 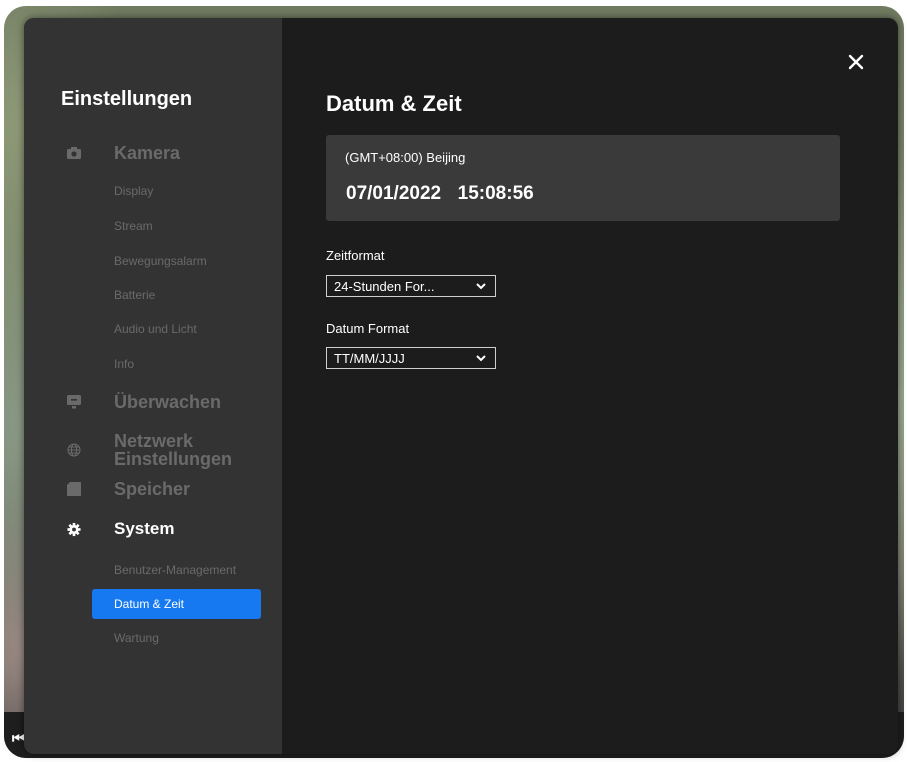 What do you see at coordinates (74, 153) in the screenshot?
I see `camera-icon` at bounding box center [74, 153].